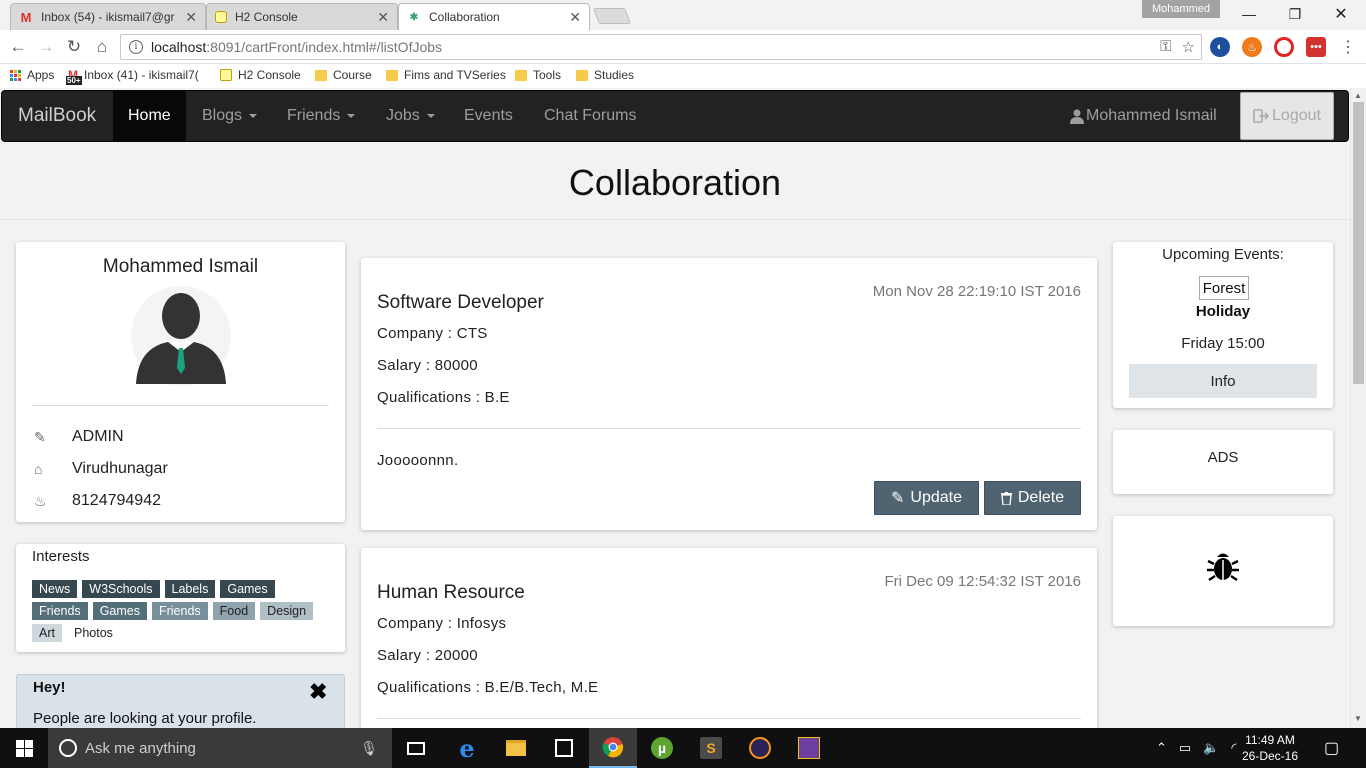 This screenshot has width=1366, height=768. I want to click on sublime-text-icon: S, so click(711, 748).